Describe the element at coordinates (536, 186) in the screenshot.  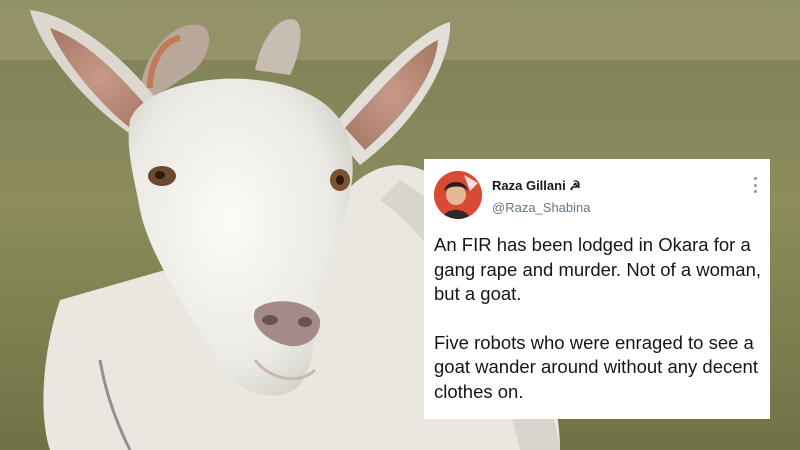
I see `display-name: Raza Gillani ☭` at that location.